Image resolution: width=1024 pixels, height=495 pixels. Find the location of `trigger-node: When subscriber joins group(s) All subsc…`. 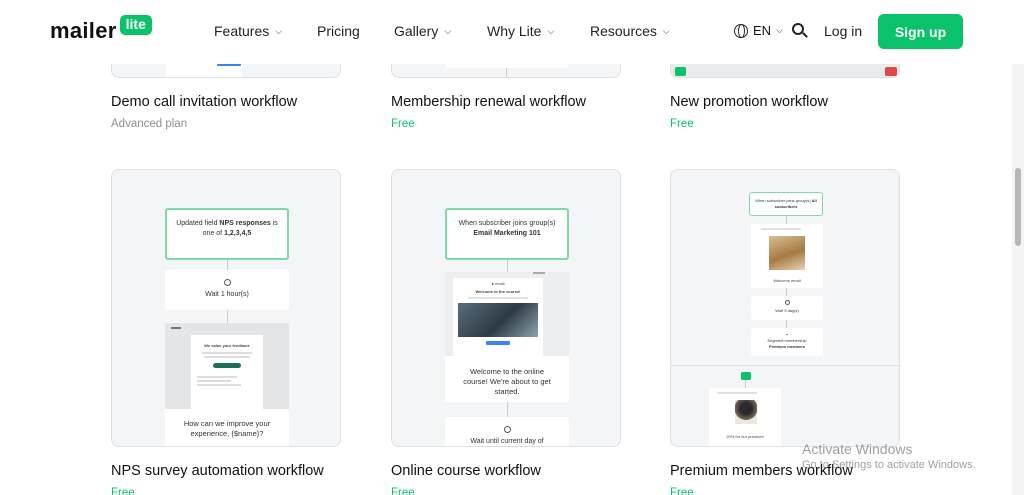

trigger-node: When subscriber joins group(s) All subsc… is located at coordinates (786, 204).